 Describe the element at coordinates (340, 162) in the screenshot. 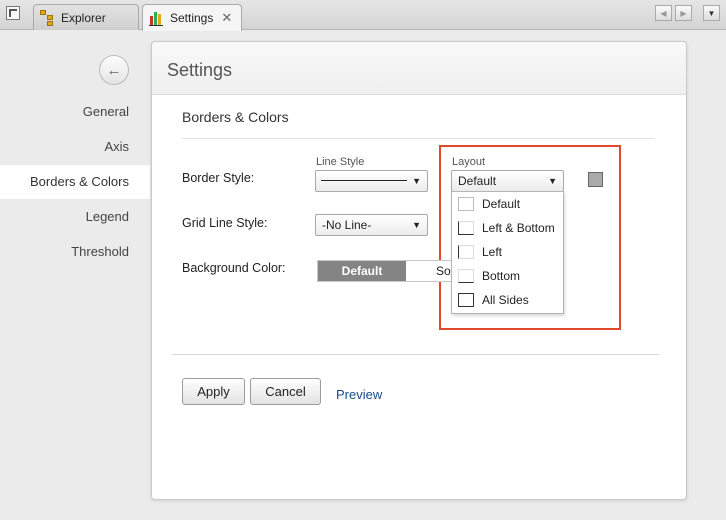

I see `line-style-label: Line Style` at that location.